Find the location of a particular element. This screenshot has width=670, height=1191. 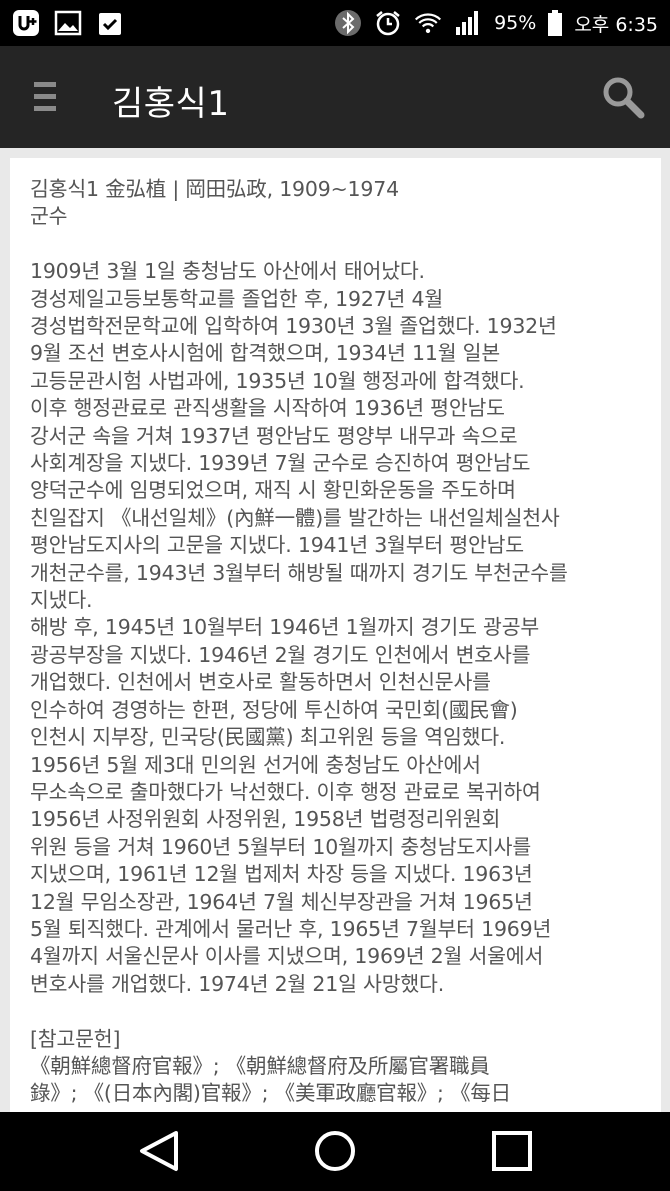

back-triangle-icon is located at coordinates (159, 1151).